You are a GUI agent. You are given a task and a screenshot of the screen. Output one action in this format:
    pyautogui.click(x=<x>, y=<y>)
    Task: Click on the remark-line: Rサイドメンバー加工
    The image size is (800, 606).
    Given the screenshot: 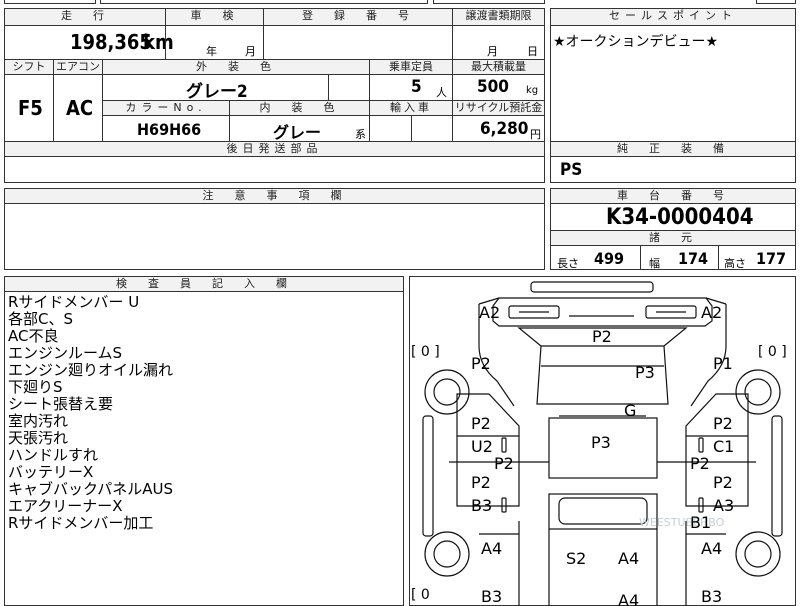 What is the action you would take?
    pyautogui.click(x=81, y=523)
    